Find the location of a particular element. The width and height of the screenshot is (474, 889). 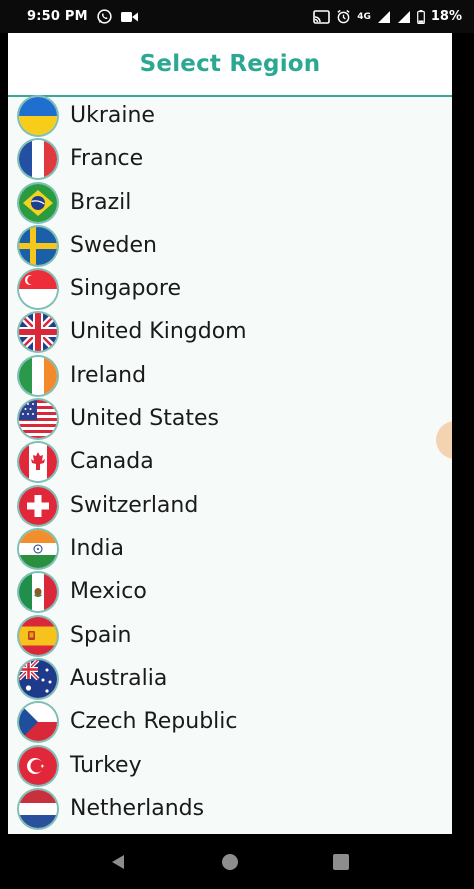

sweden-flag-icon is located at coordinates (38, 245).